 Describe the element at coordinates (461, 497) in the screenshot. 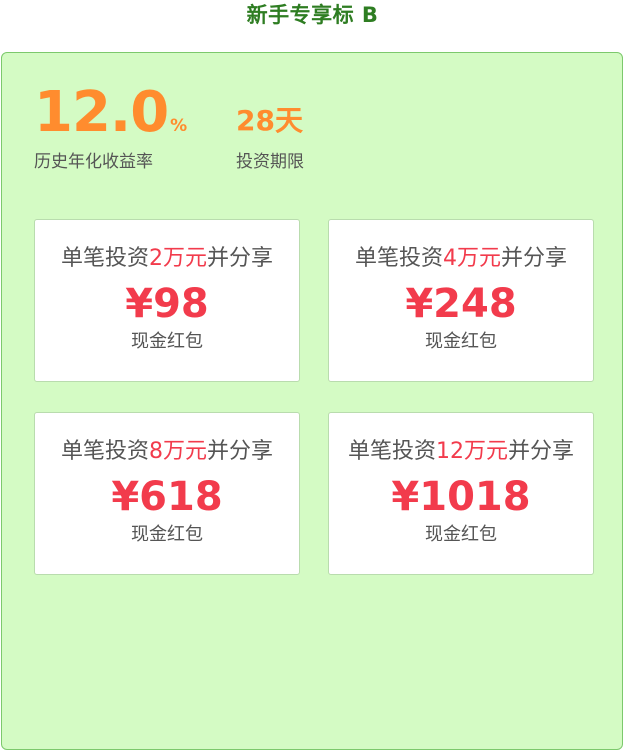

I see `reward-amount: ¥1018` at that location.